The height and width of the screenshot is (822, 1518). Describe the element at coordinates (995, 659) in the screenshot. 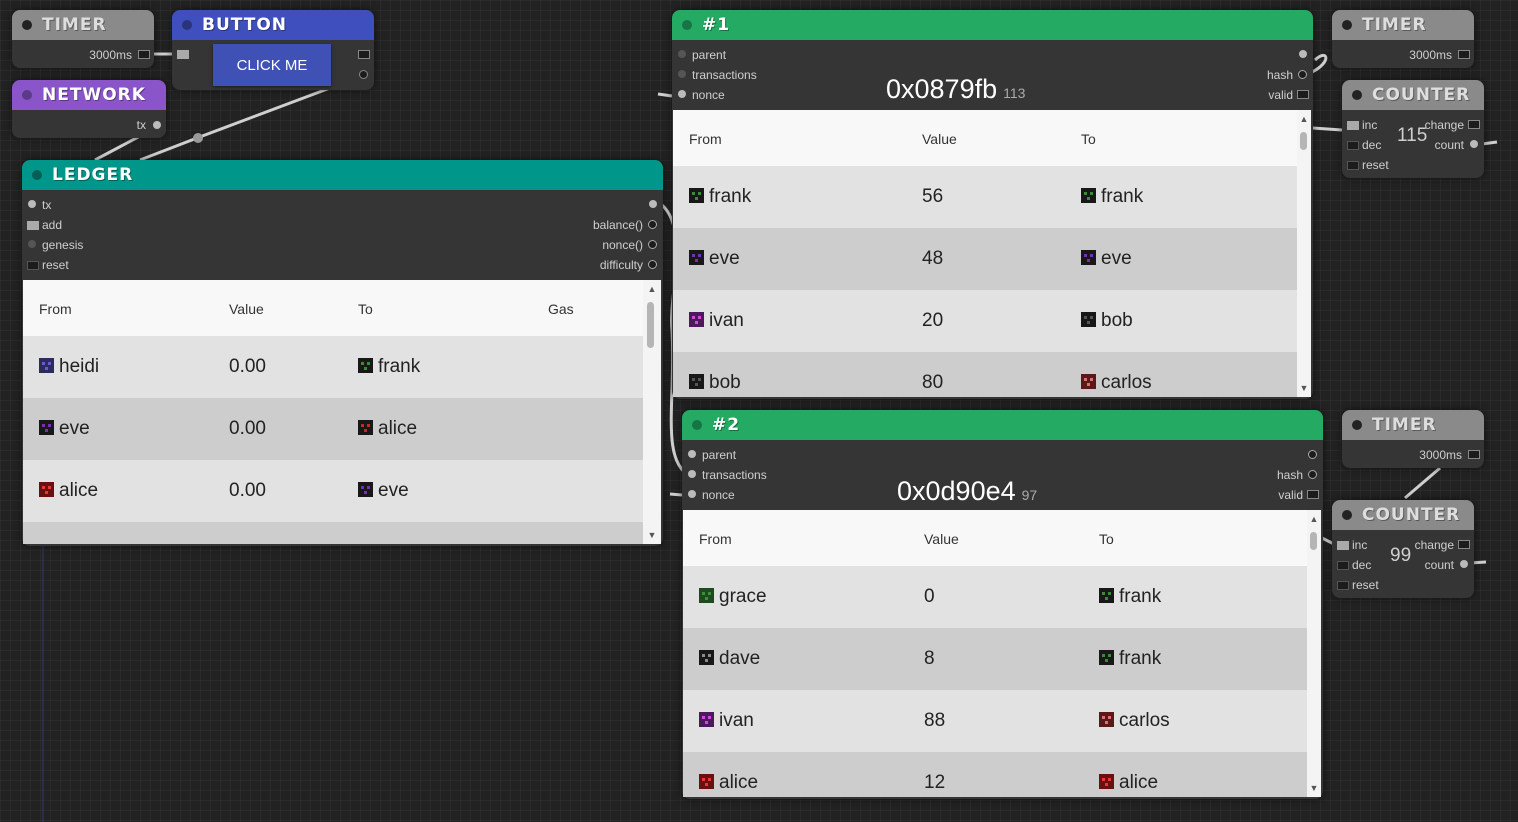

I see `table-row: dave 8 frank` at that location.